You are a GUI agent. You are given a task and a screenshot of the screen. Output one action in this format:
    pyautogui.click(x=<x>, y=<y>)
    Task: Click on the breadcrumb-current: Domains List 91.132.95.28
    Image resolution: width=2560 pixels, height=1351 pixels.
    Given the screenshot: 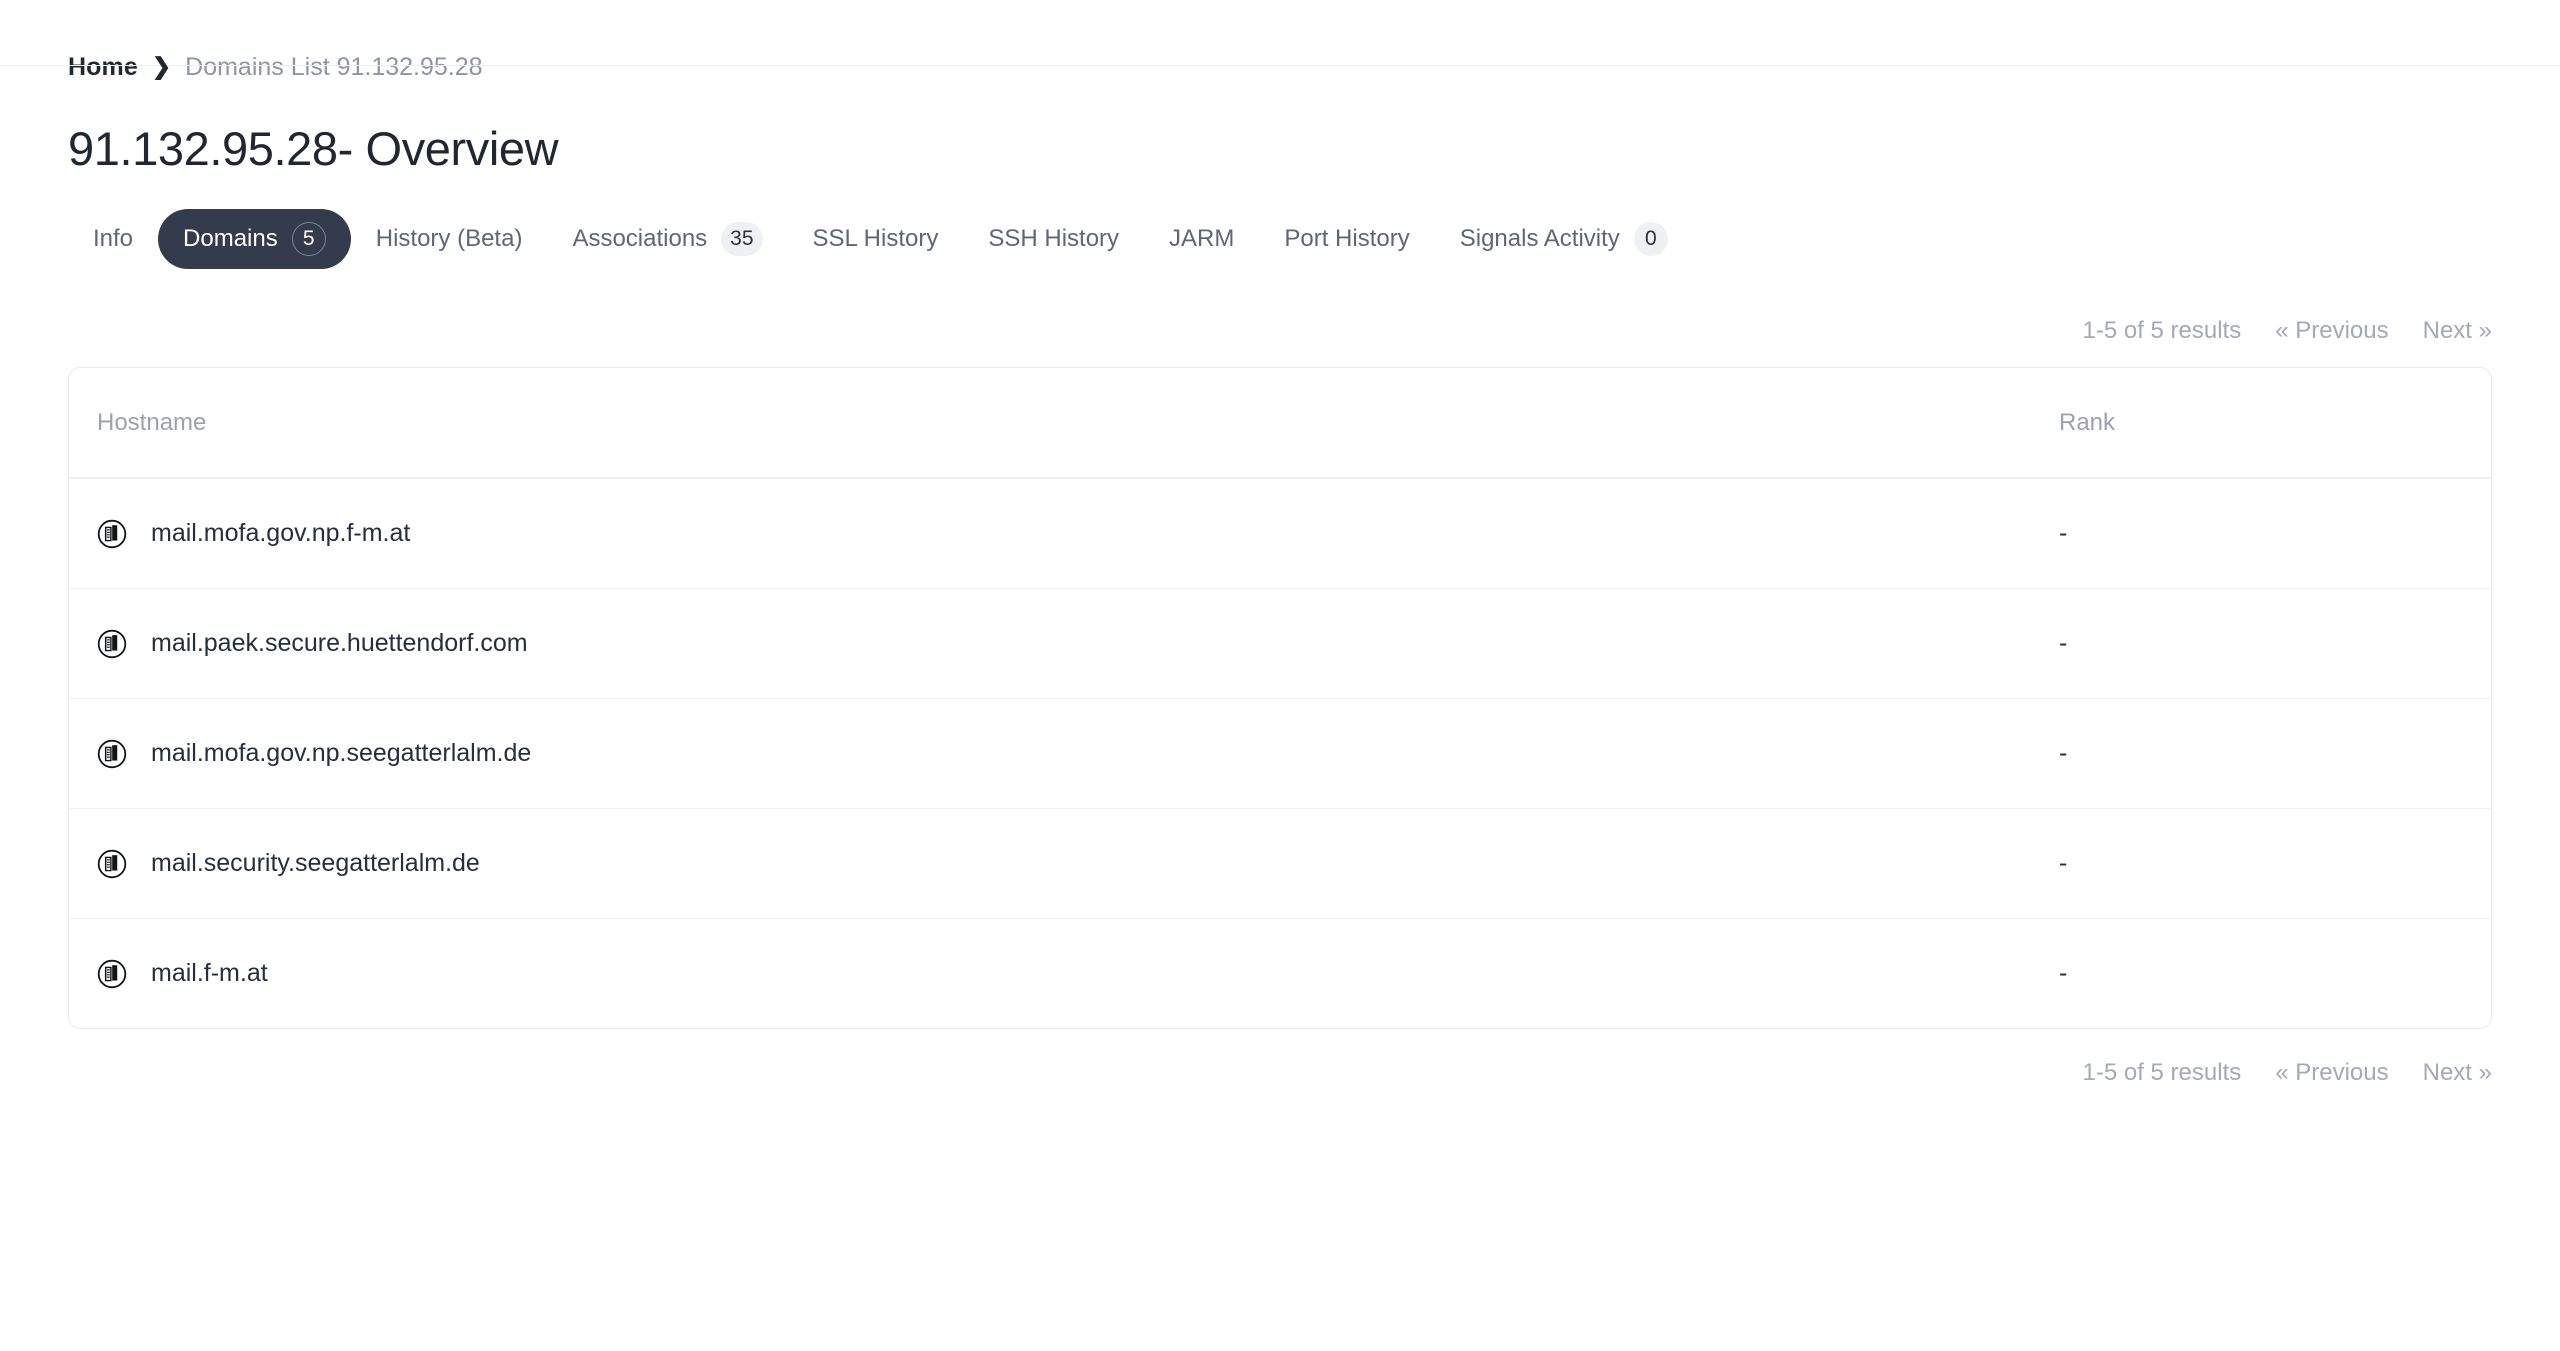 What is the action you would take?
    pyautogui.click(x=334, y=67)
    